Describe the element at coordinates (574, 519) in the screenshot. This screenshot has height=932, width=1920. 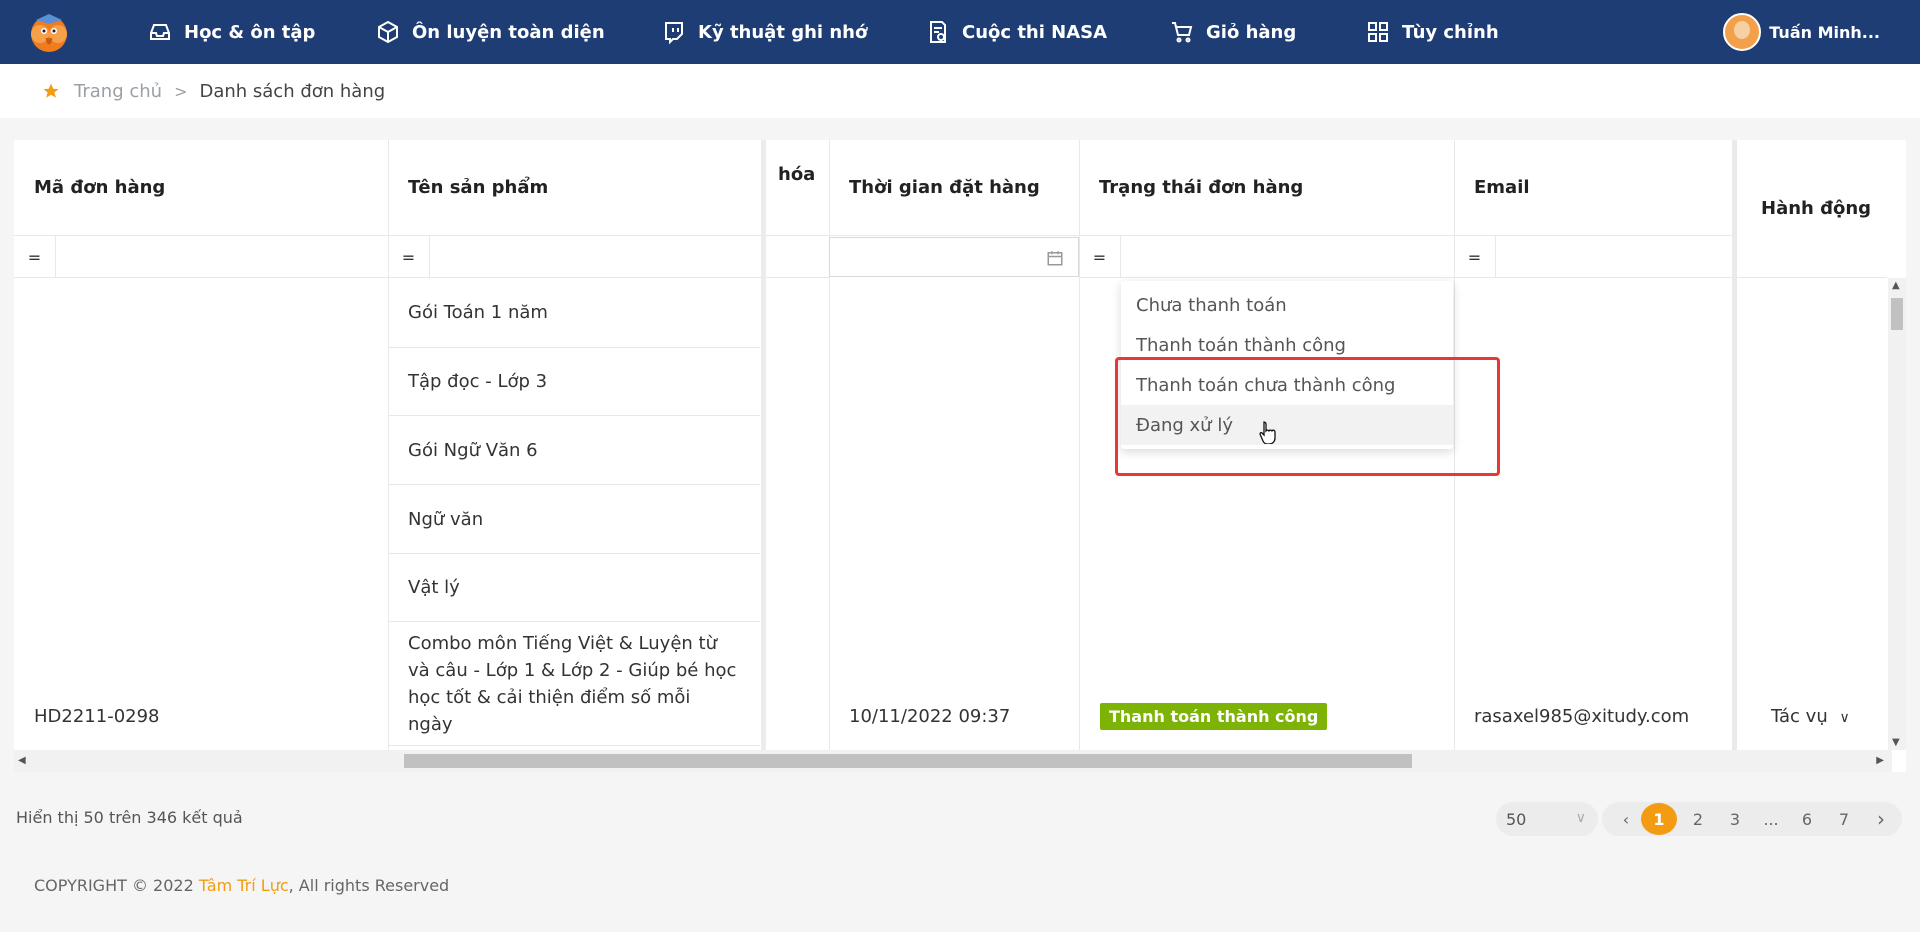
I see `list-item: Ngữ văn` at that location.